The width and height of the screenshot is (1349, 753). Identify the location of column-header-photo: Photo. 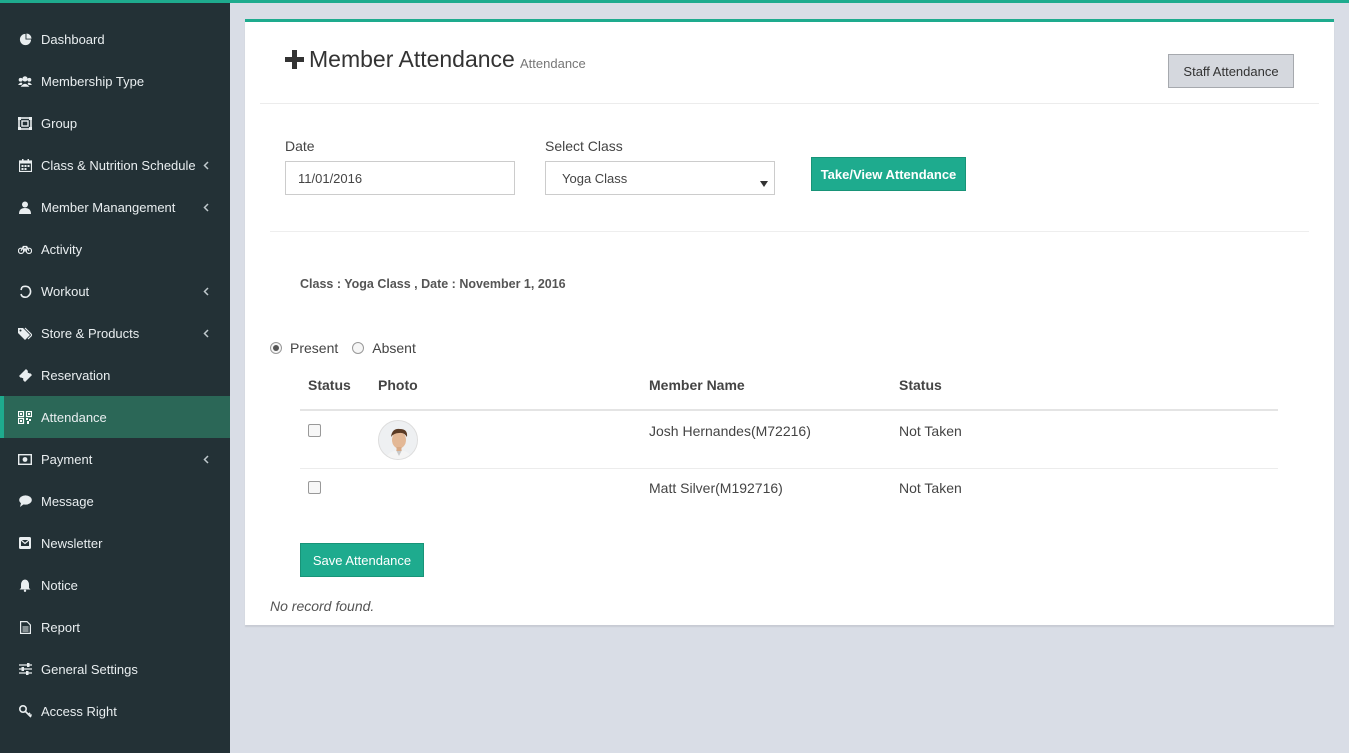
(398, 385).